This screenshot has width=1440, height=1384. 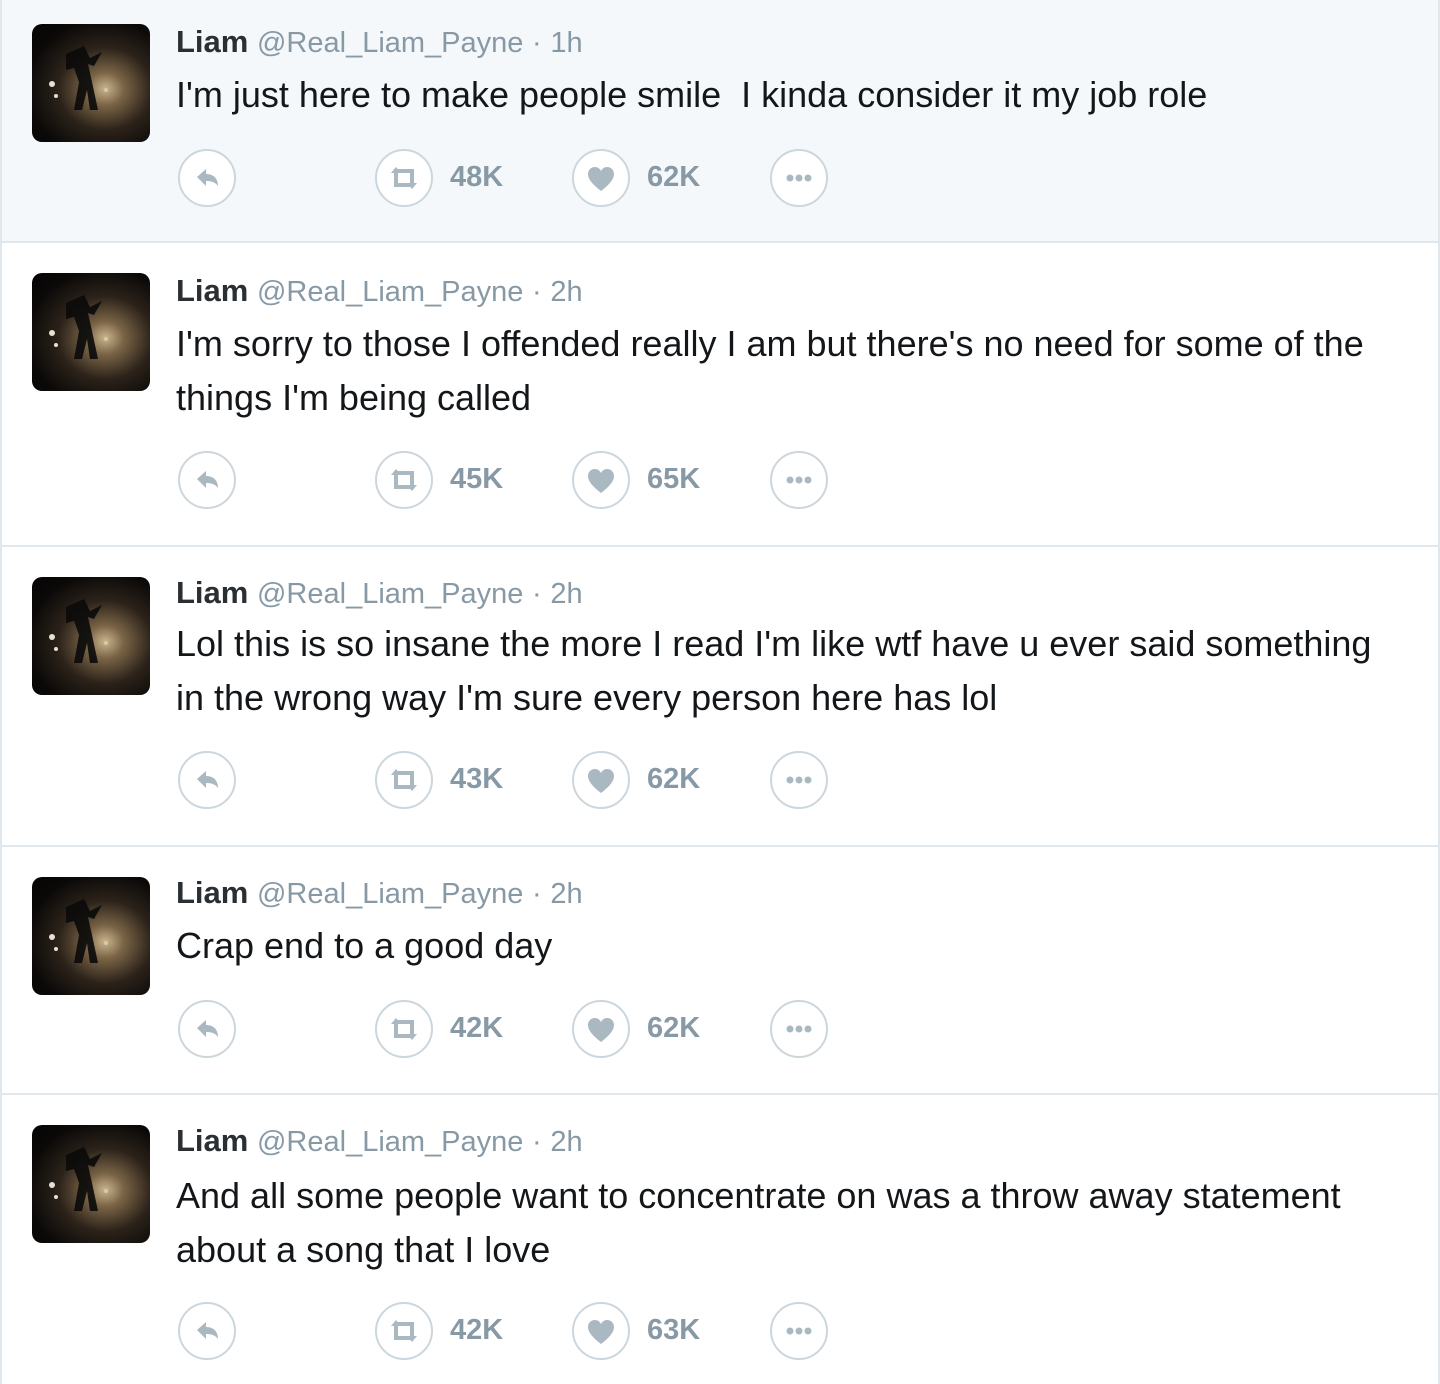 What do you see at coordinates (516, 482) in the screenshot?
I see `tweet-actions: 45K 65K` at bounding box center [516, 482].